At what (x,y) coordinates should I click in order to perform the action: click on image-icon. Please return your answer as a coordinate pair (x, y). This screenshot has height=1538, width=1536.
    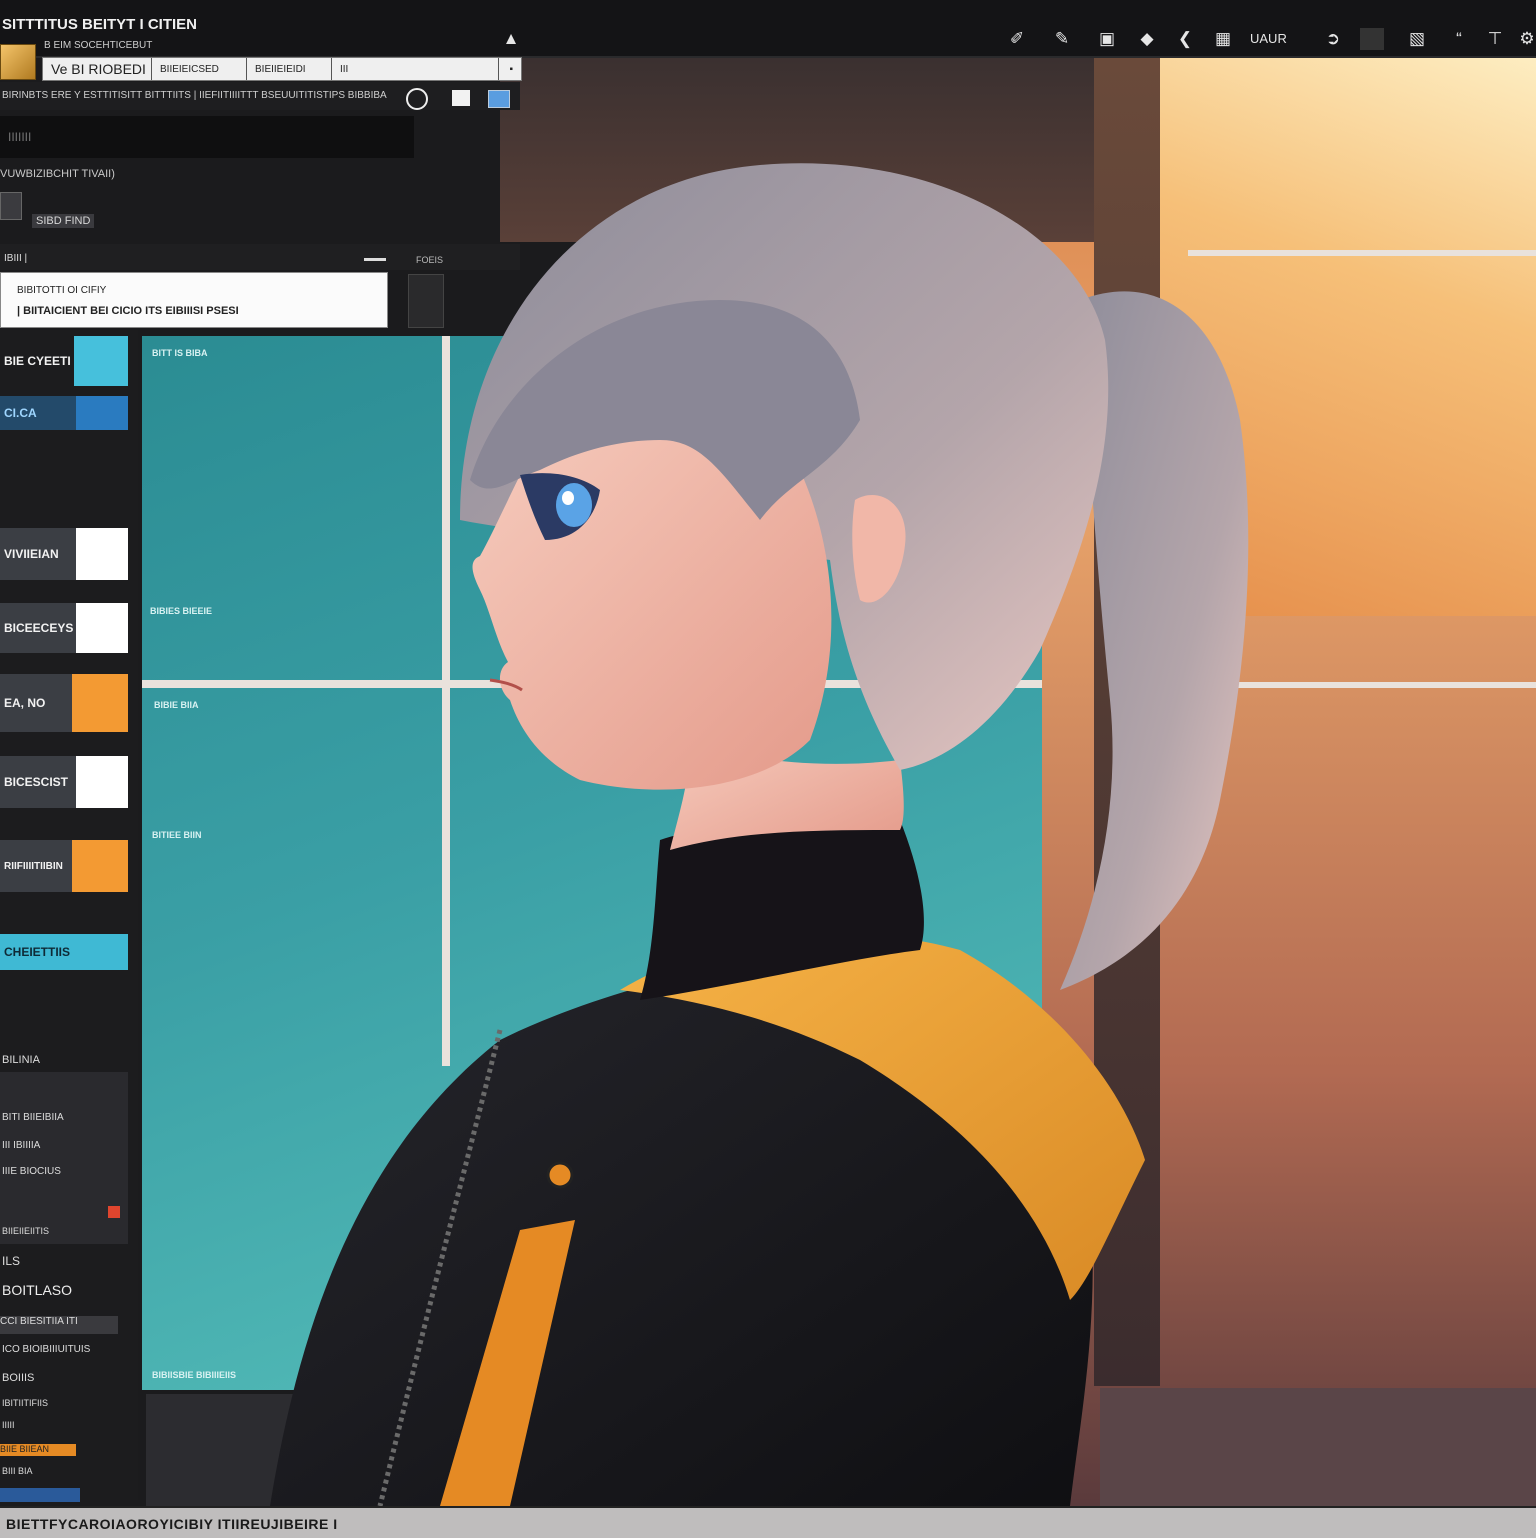
    Looking at the image, I should click on (499, 99).